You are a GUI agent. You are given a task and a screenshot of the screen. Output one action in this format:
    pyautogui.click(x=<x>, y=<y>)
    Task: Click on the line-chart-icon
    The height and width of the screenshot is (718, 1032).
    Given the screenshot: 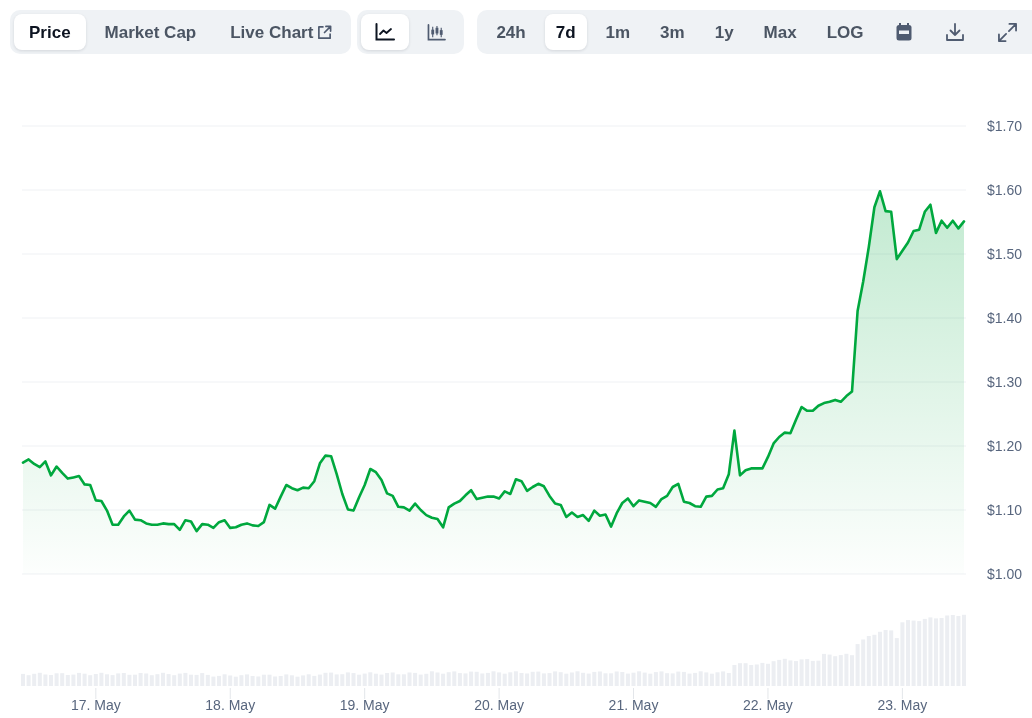 What is the action you would take?
    pyautogui.click(x=385, y=32)
    